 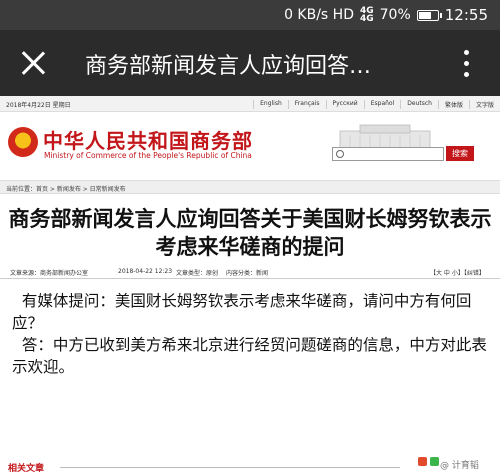 I want to click on answer-paragraph: 答：中方已收到美方希来北京进行经贸问题磋商的信息，中方对此表示欢迎。, so click(x=250, y=356).